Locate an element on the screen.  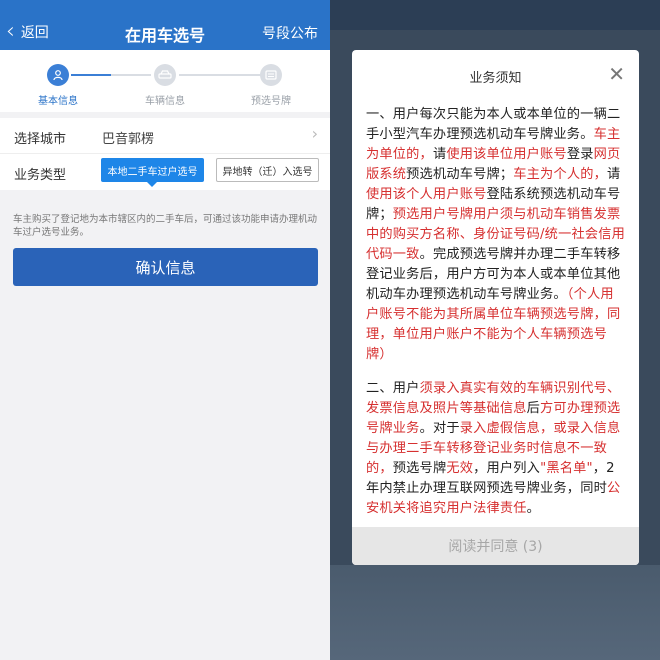
basic-info-form: 选择城市 巴音郭楞 › 业务类型 本地二手车过户选号 异地转（迁）入选号 is located at coordinates (165, 154).